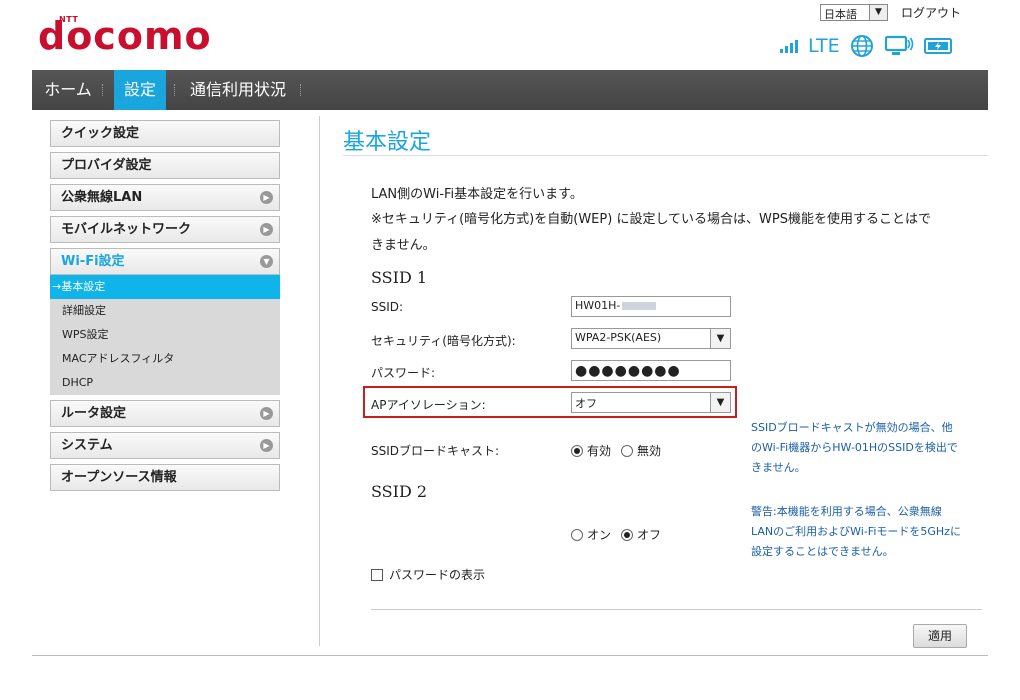 The image size is (1020, 700). I want to click on circle-arrow-down-icon: ▼, so click(266, 261).